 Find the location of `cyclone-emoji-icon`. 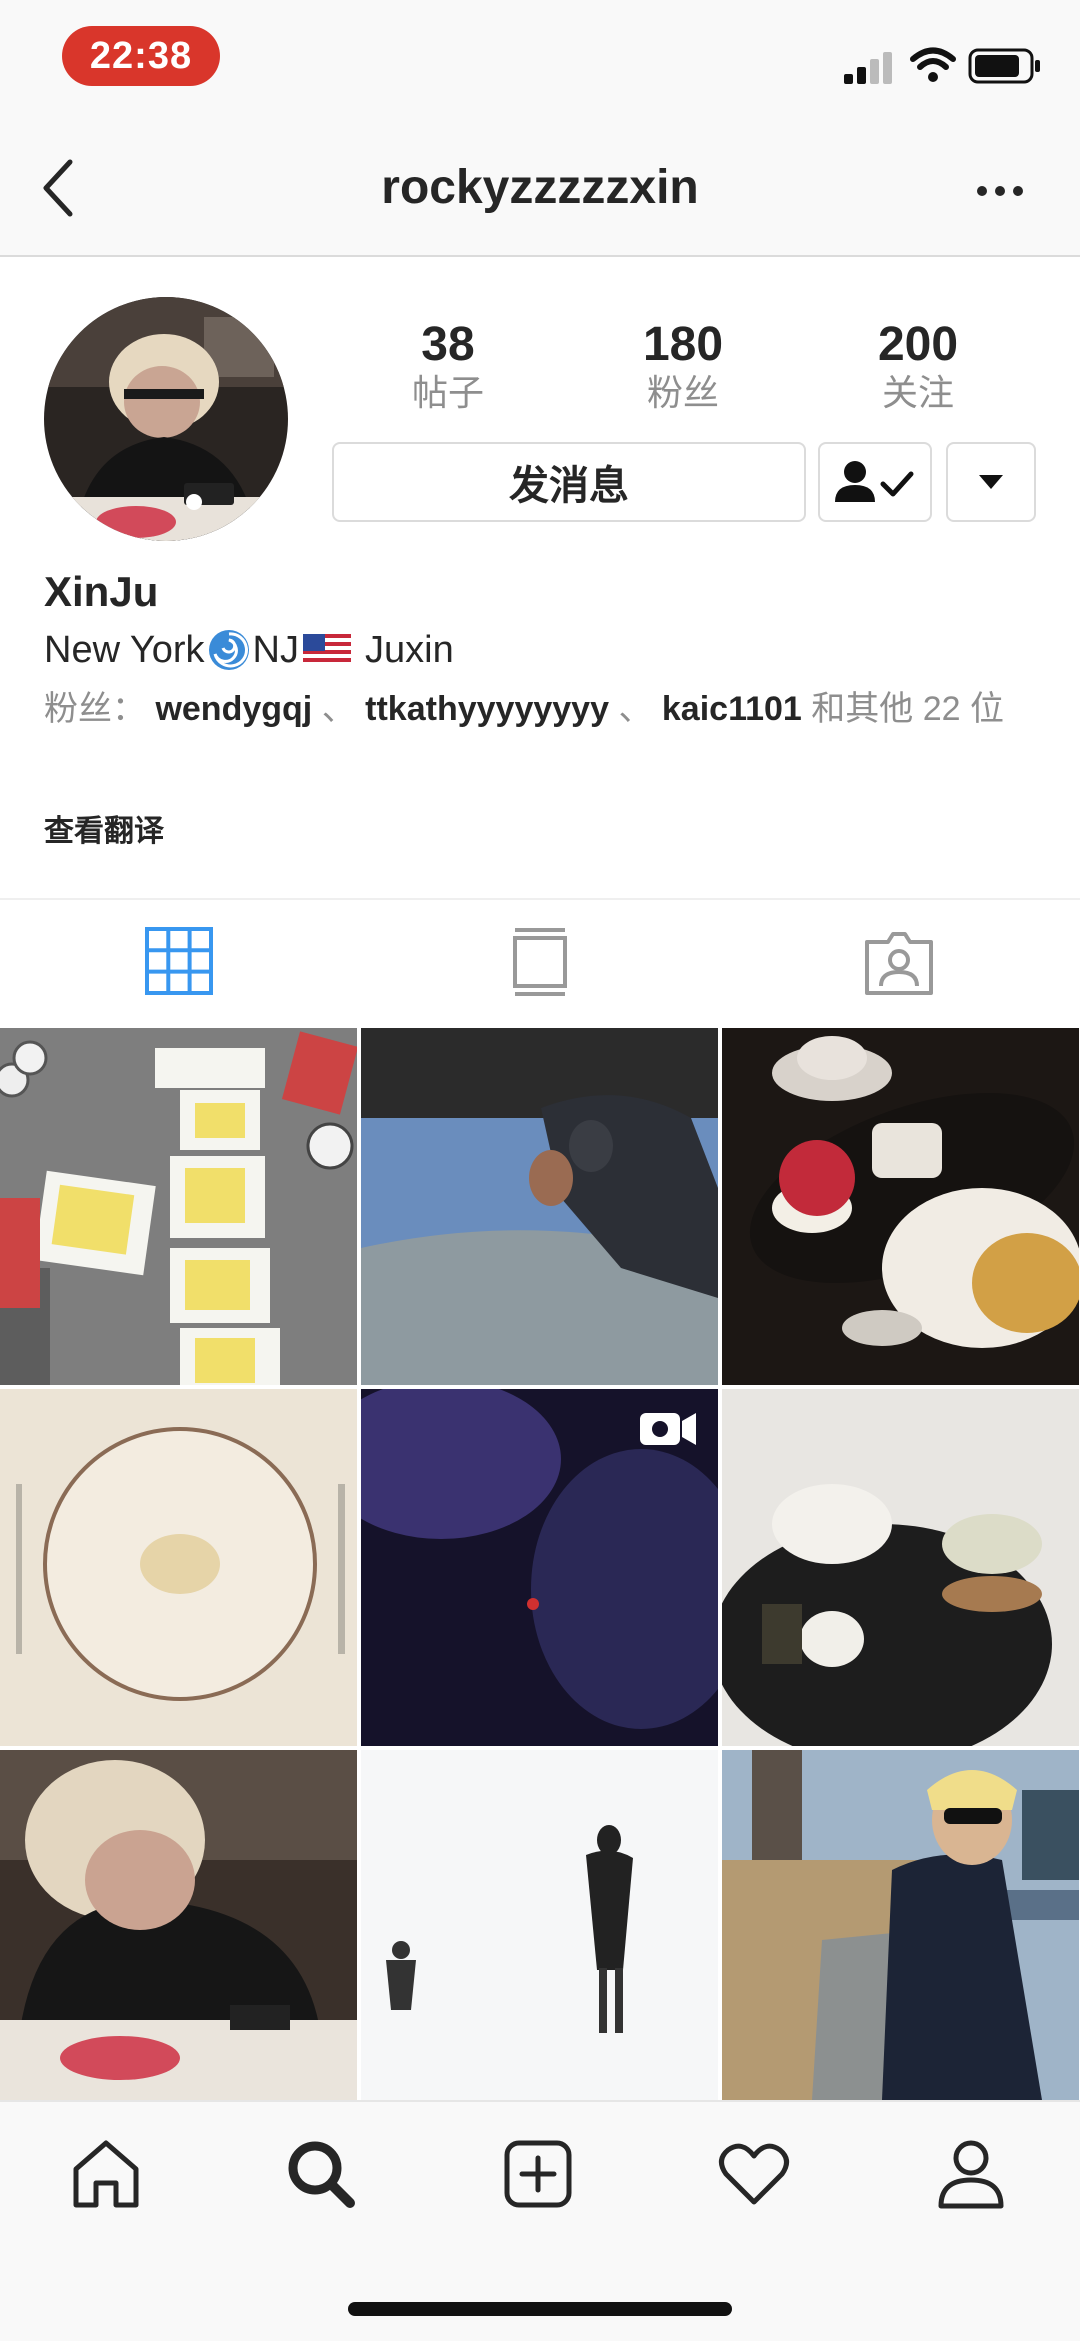

cyclone-emoji-icon is located at coordinates (228, 650).